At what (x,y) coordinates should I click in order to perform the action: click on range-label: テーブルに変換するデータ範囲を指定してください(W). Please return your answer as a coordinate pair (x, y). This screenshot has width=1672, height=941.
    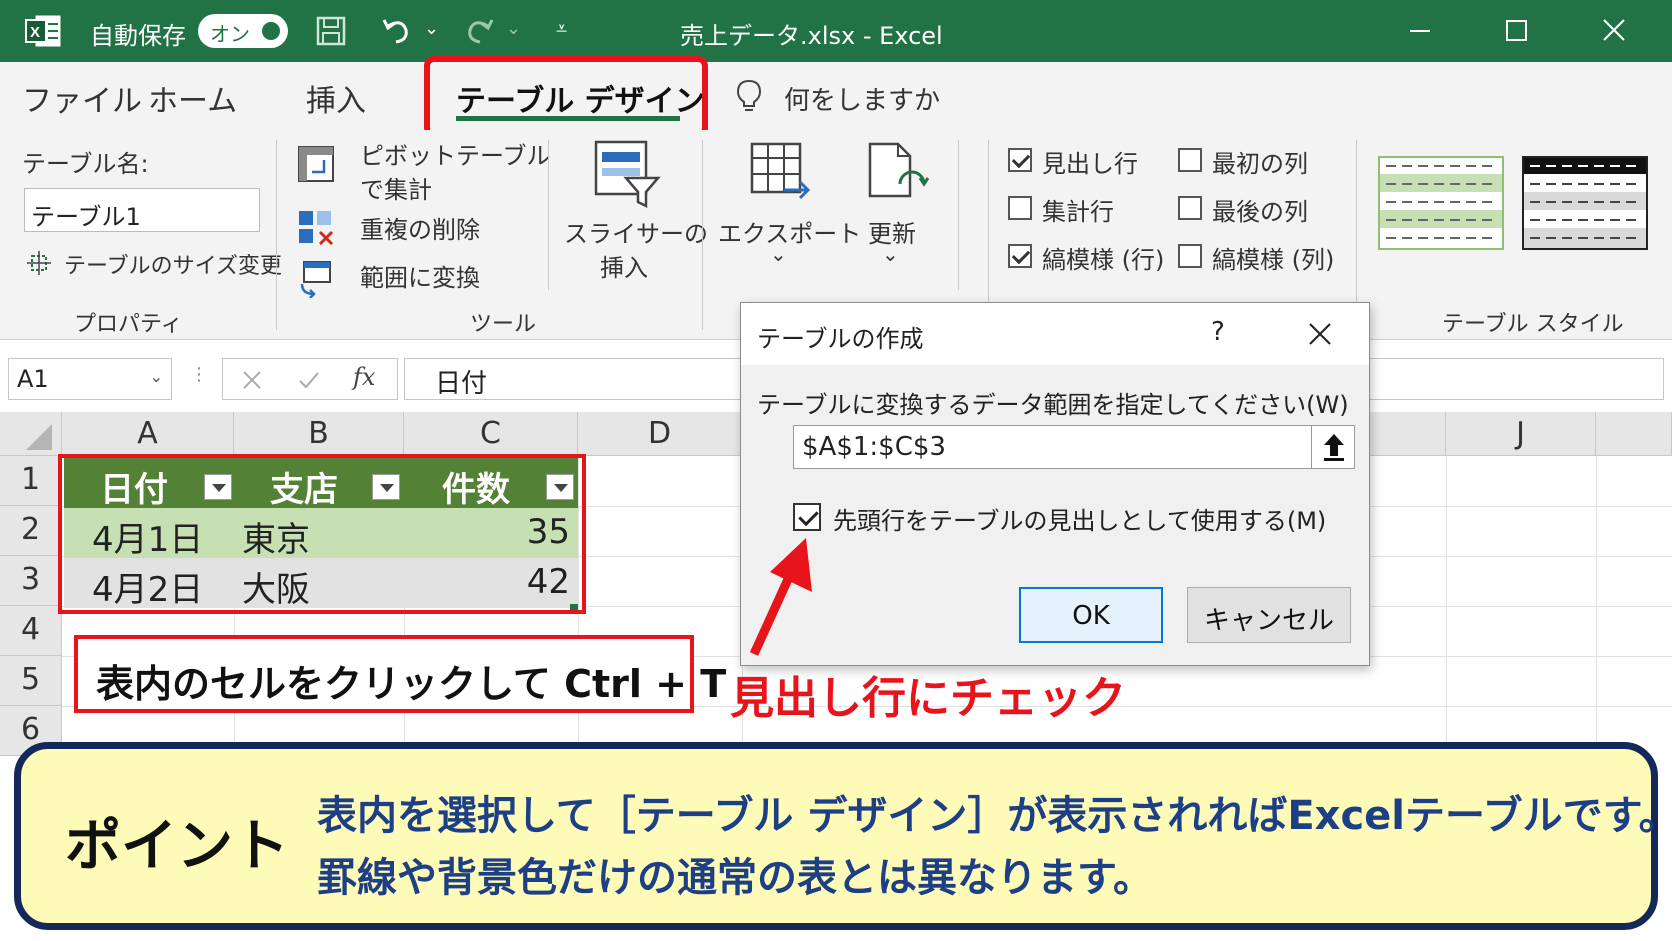
    Looking at the image, I should click on (1053, 405).